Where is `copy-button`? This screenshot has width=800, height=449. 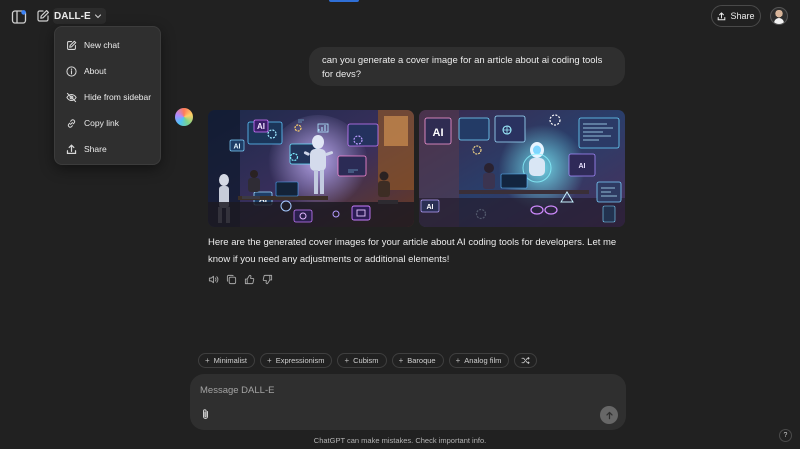
copy-button is located at coordinates (231, 279).